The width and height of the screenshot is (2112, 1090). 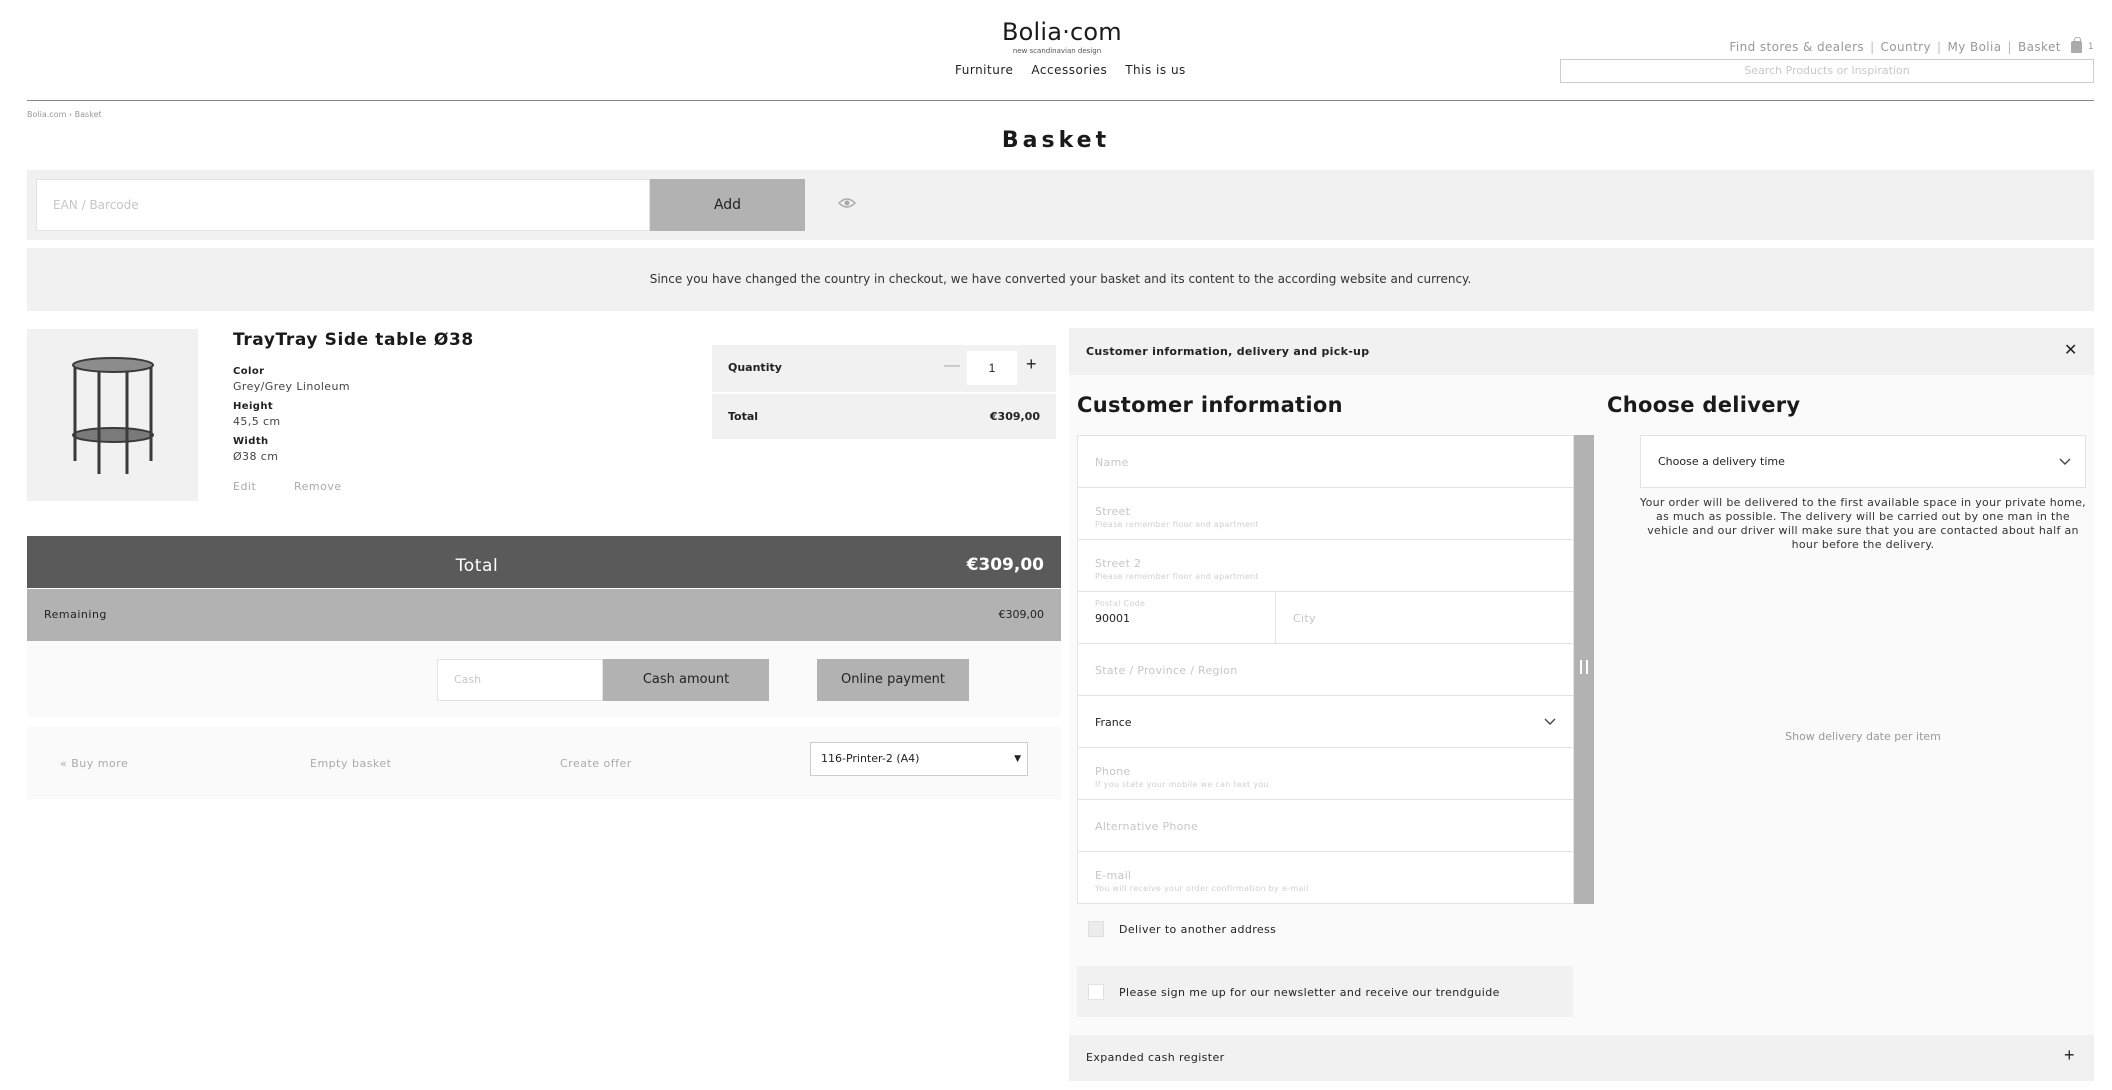 I want to click on deliver-other-label: Deliver to another address, so click(x=1197, y=929).